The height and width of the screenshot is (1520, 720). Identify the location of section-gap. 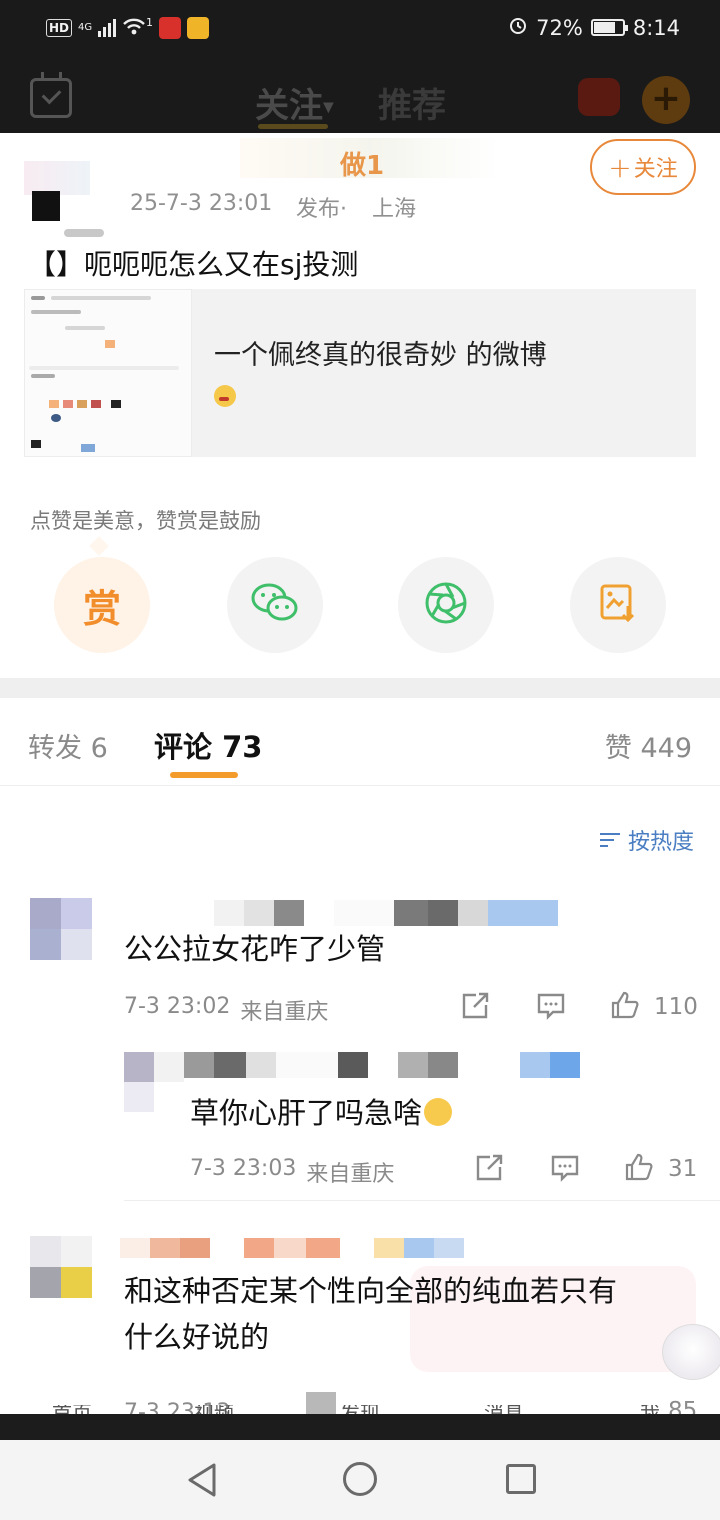
(360, 688).